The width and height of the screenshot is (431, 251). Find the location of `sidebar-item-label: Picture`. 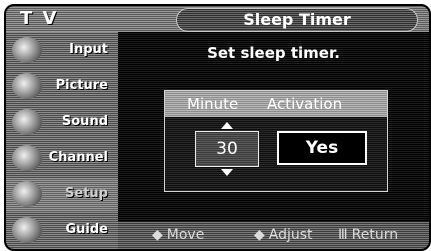

sidebar-item-label: Picture is located at coordinates (81, 85).